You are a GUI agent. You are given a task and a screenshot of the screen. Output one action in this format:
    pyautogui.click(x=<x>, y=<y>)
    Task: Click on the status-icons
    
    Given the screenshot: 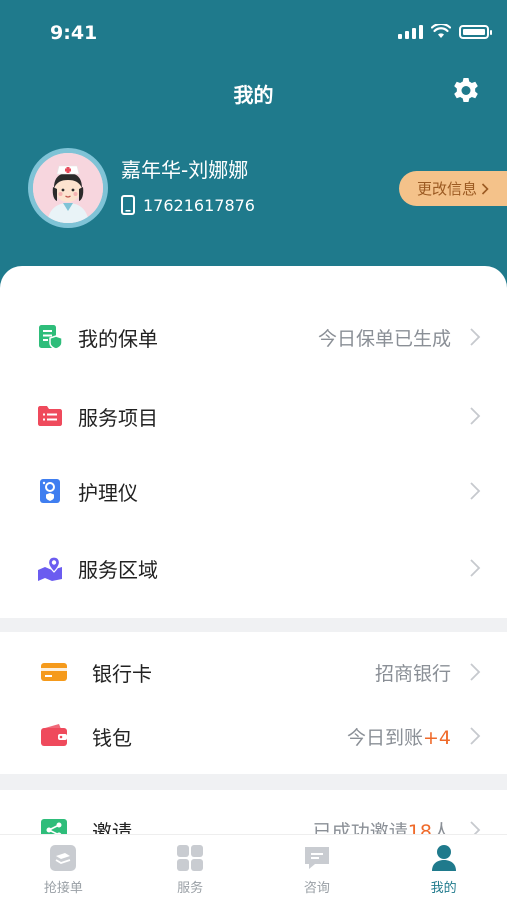 What is the action you would take?
    pyautogui.click(x=445, y=31)
    